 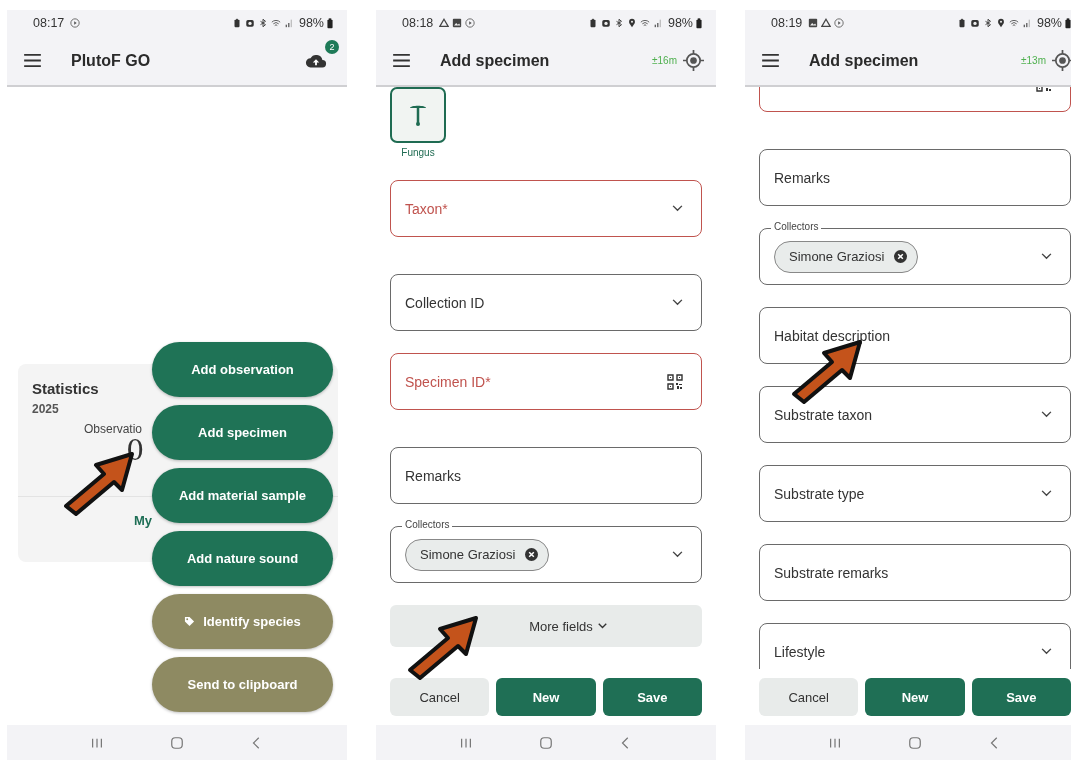 What do you see at coordinates (65, 388) in the screenshot?
I see `card-title: Statistics` at bounding box center [65, 388].